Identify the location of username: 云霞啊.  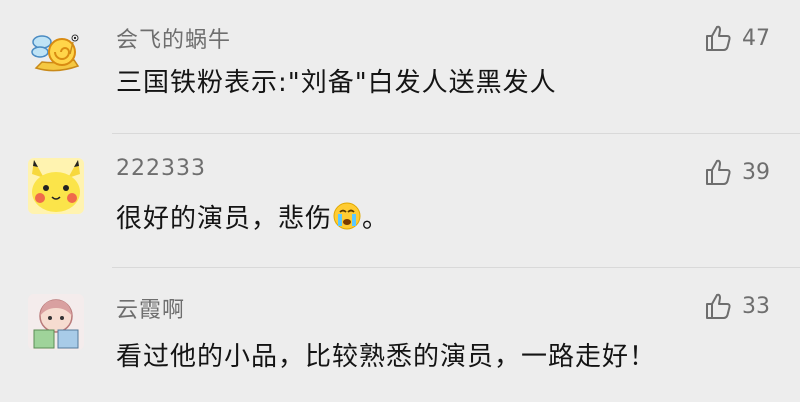
(150, 308).